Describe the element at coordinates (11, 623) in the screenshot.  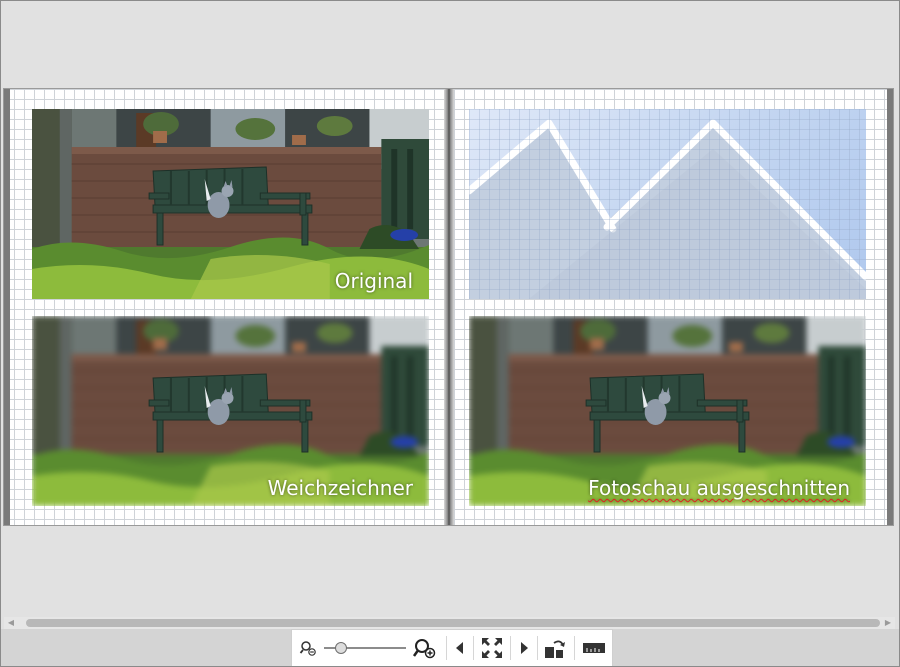
I see `scroll-left-icon: ◀` at that location.